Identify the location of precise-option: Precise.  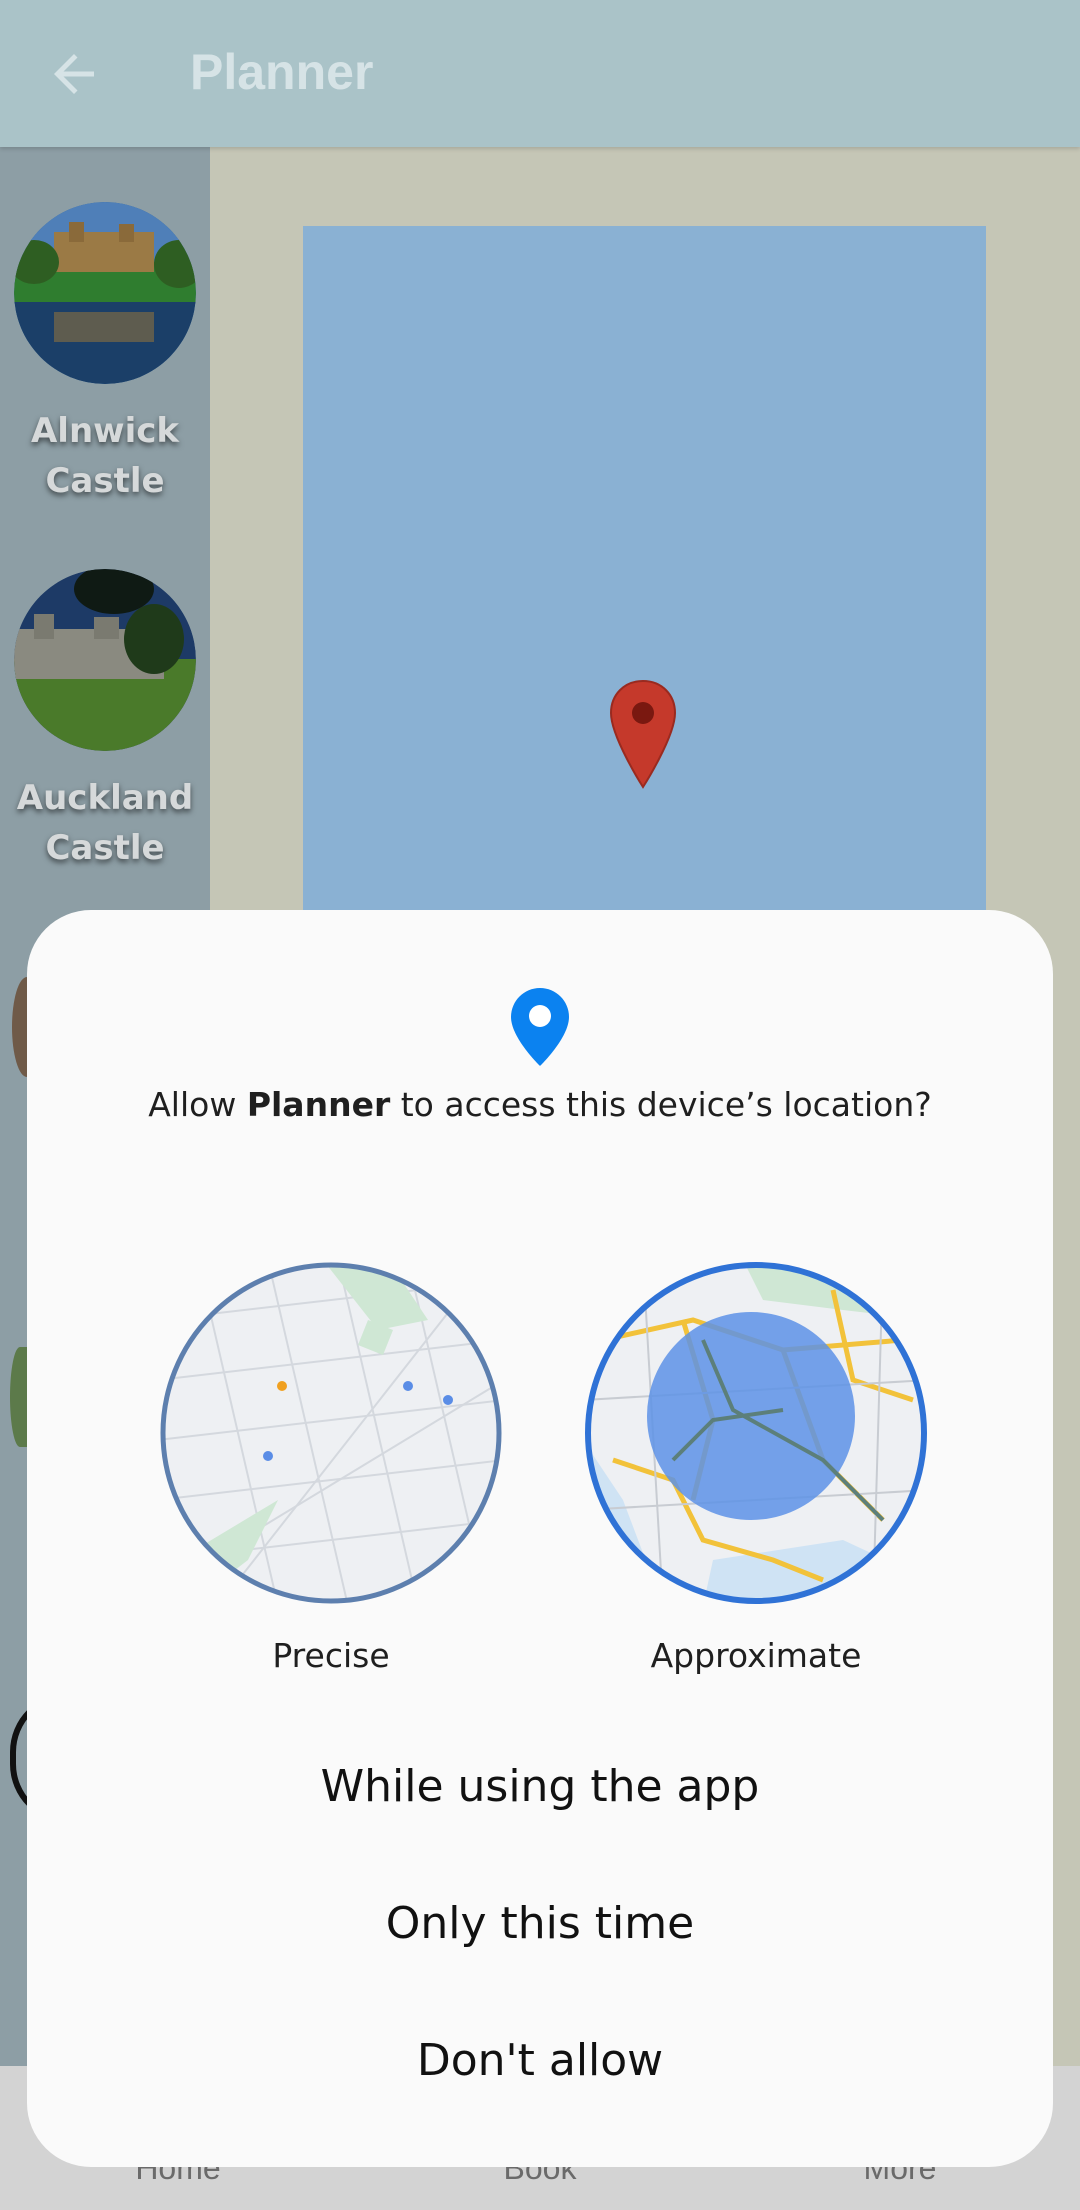
(331, 1467).